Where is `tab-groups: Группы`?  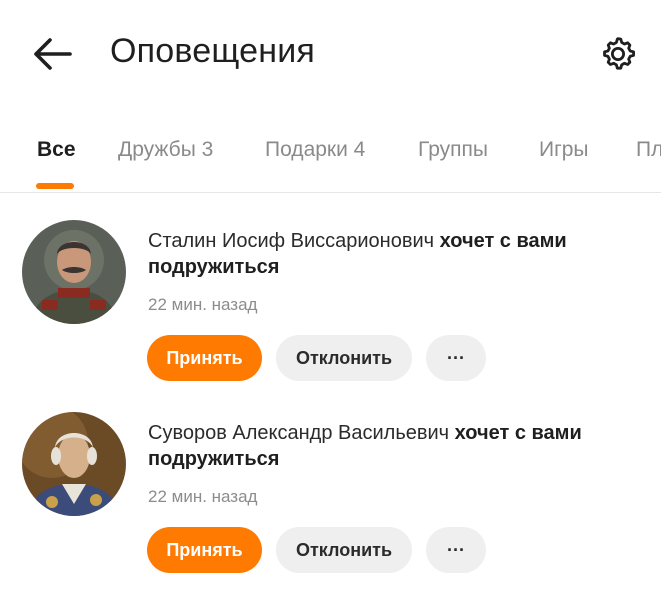
tab-groups: Группы is located at coordinates (453, 150).